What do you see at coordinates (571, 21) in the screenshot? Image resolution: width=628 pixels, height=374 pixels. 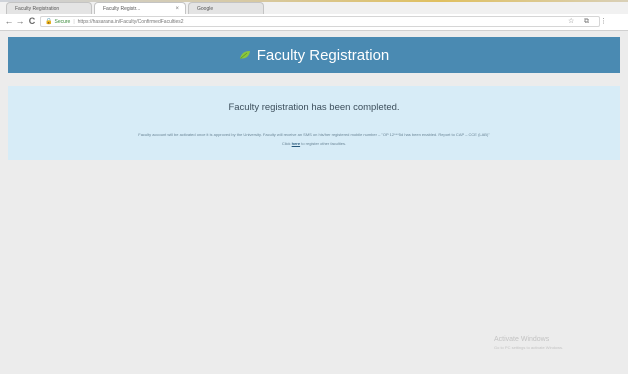 I see `star-icon: ☆` at bounding box center [571, 21].